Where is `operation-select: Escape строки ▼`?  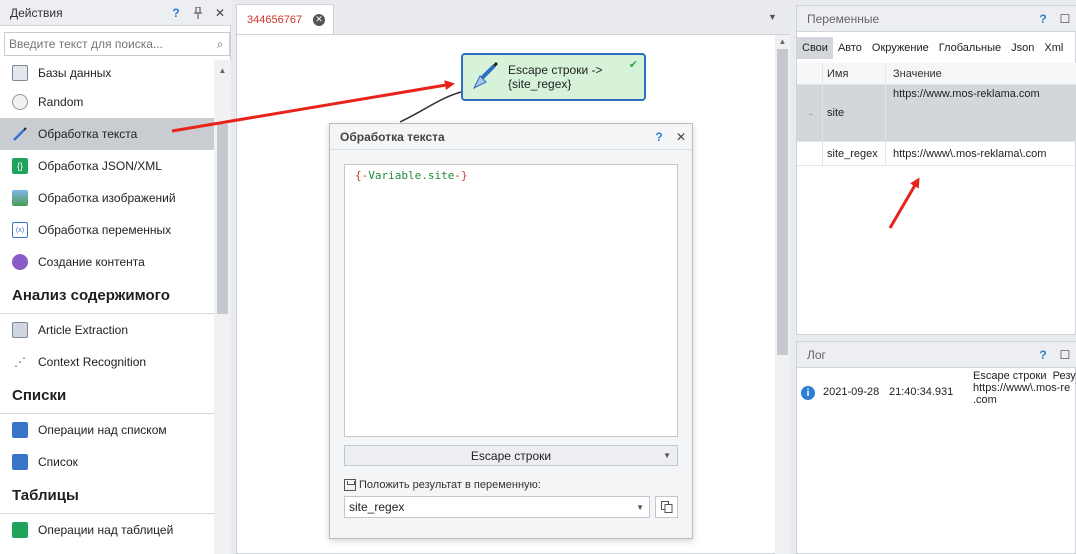
operation-select: Escape строки ▼ is located at coordinates (511, 455).